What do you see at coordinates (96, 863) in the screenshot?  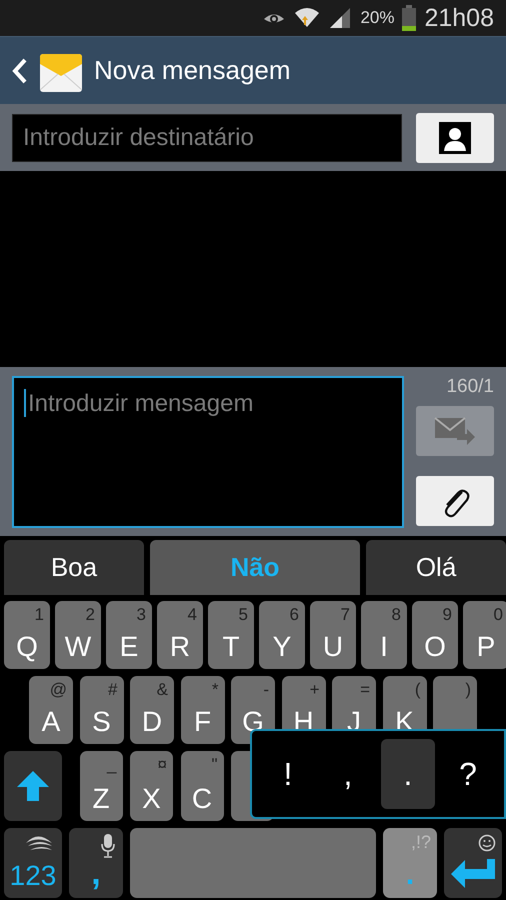 I see `comma-key: ,` at bounding box center [96, 863].